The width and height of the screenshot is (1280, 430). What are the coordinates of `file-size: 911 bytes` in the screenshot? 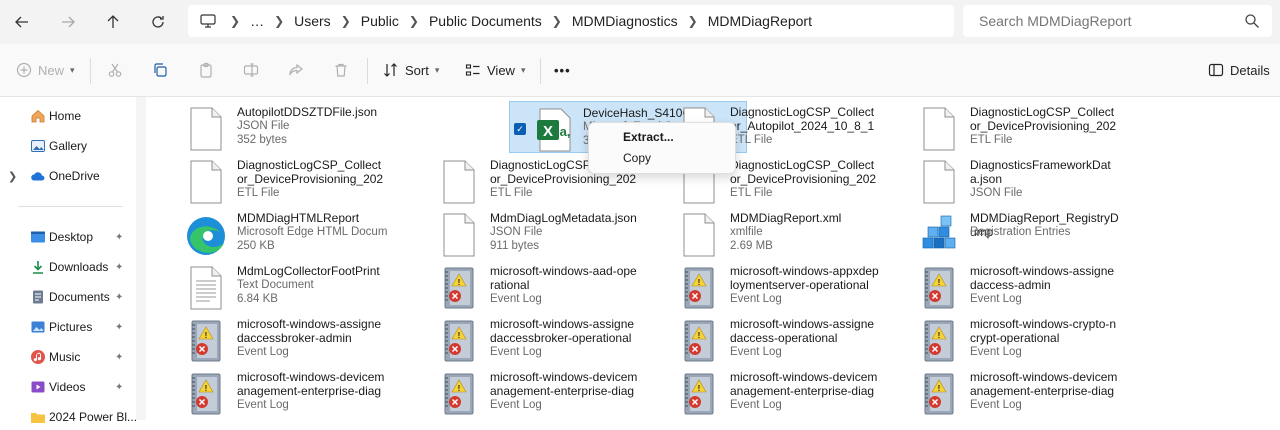 It's located at (515, 246).